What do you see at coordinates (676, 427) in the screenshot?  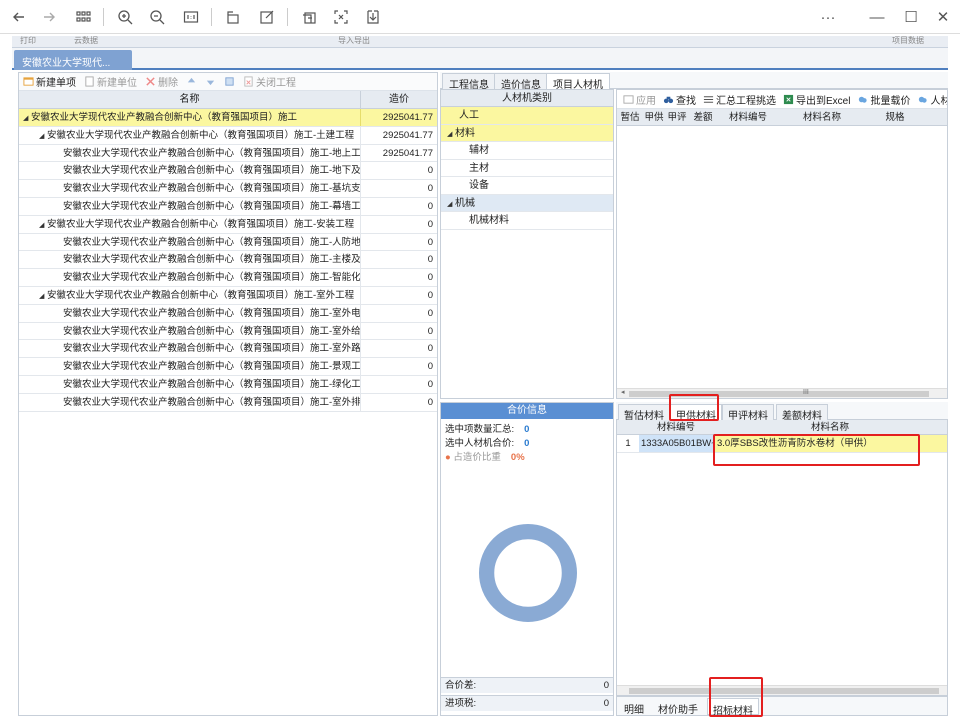 I see `col-code: 材料编号` at bounding box center [676, 427].